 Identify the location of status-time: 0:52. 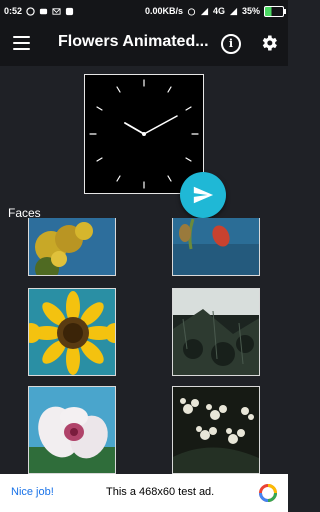
(13, 11).